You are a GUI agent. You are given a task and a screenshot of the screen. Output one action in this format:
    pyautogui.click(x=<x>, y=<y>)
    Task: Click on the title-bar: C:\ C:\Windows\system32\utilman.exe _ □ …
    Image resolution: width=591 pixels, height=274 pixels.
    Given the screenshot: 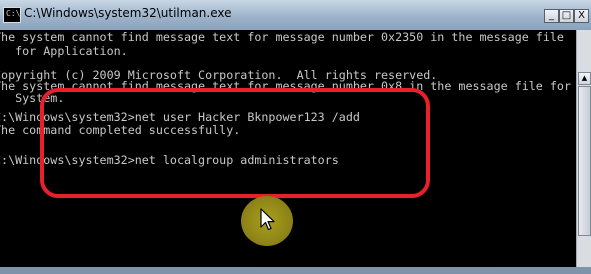 What is the action you would take?
    pyautogui.click(x=295, y=15)
    